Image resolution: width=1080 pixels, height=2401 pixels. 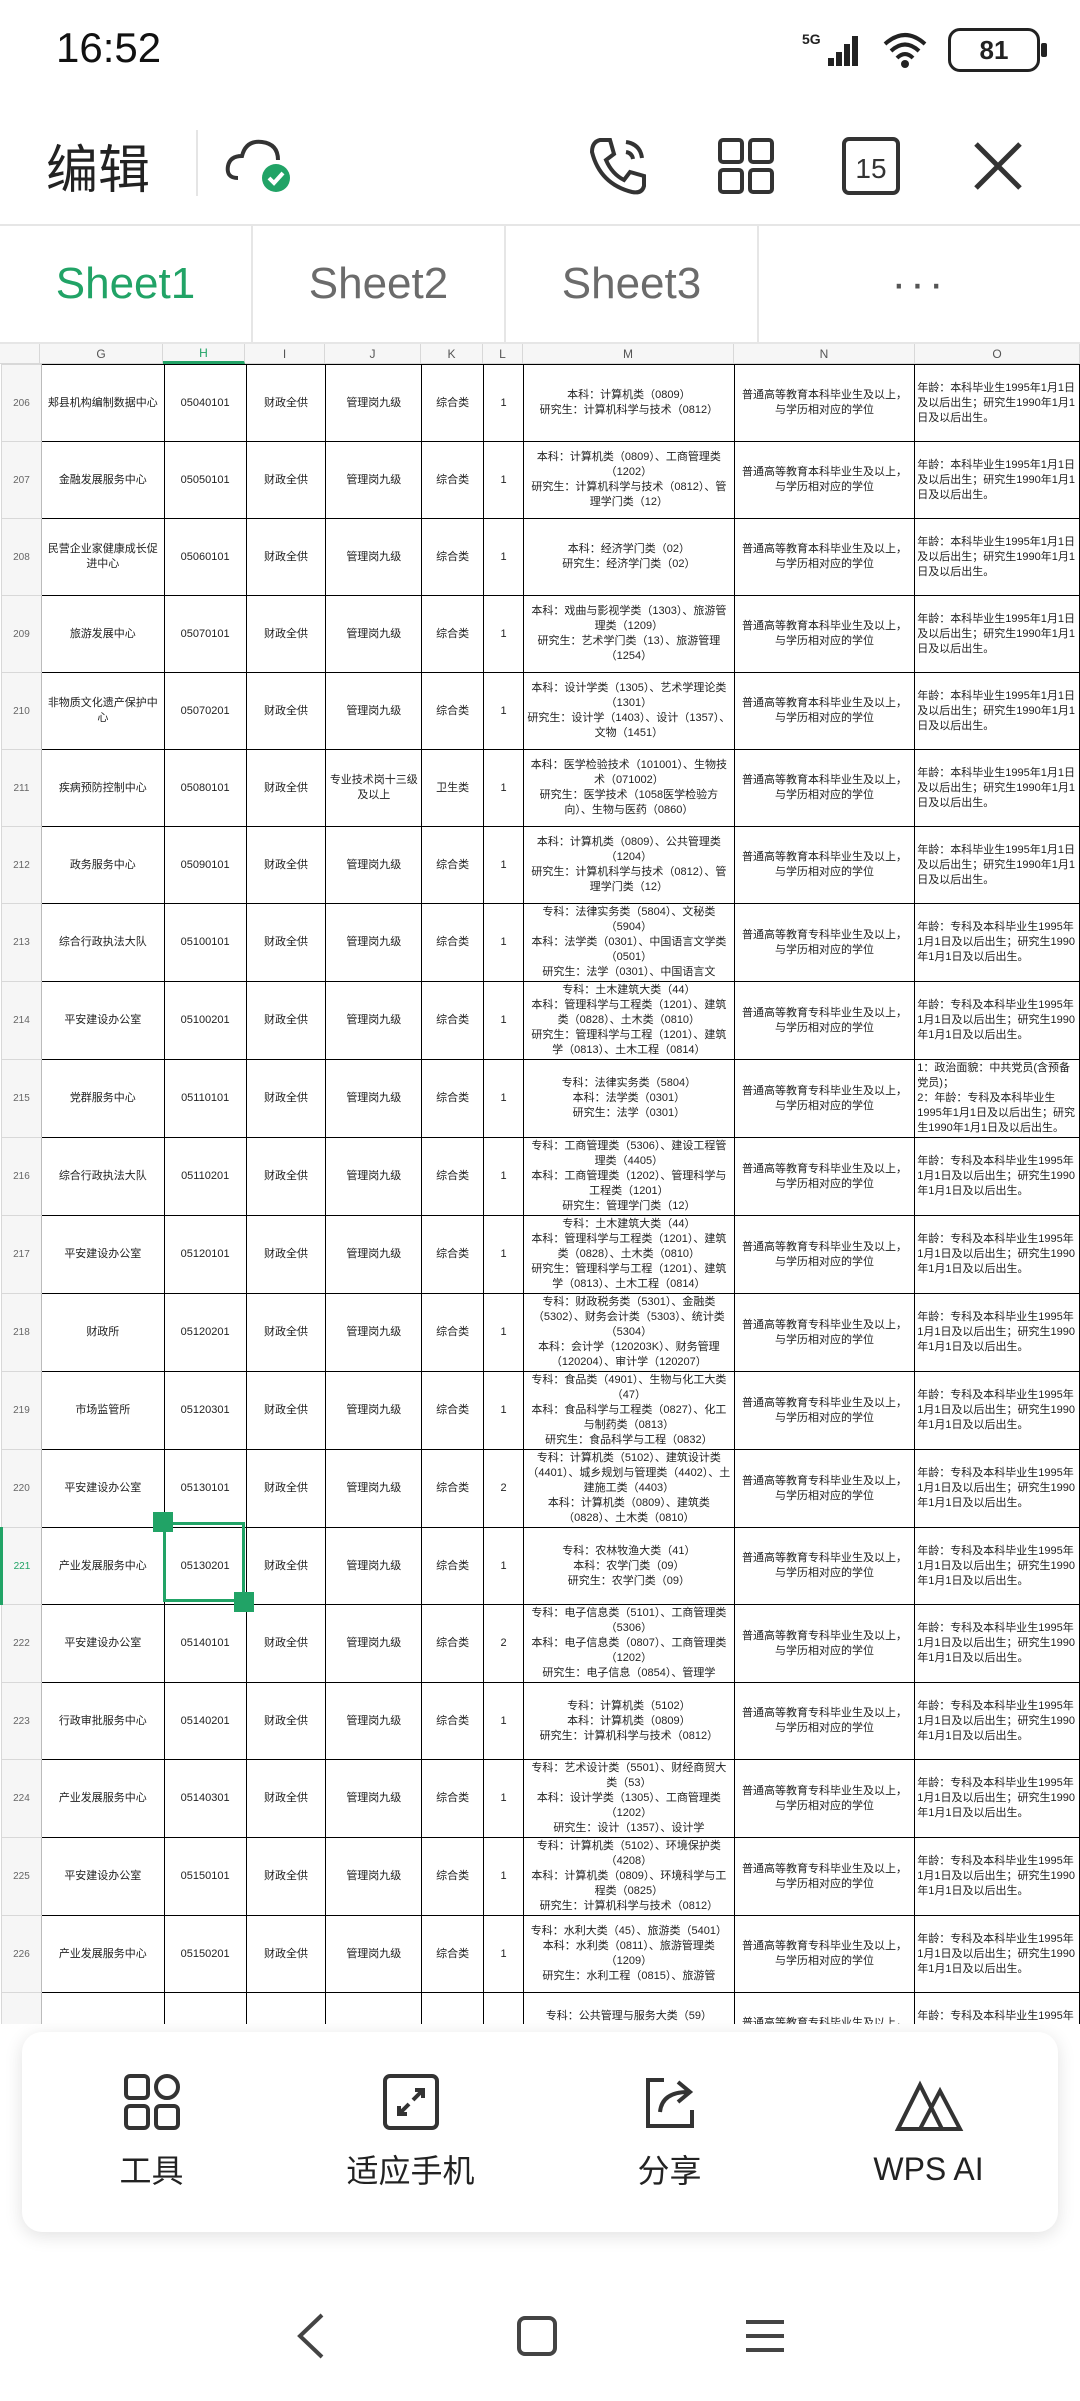 What do you see at coordinates (629, 403) in the screenshot?
I see `cell-m: 本科：计算机类（0809） 研究生：计算机科学与技术（0812）` at bounding box center [629, 403].